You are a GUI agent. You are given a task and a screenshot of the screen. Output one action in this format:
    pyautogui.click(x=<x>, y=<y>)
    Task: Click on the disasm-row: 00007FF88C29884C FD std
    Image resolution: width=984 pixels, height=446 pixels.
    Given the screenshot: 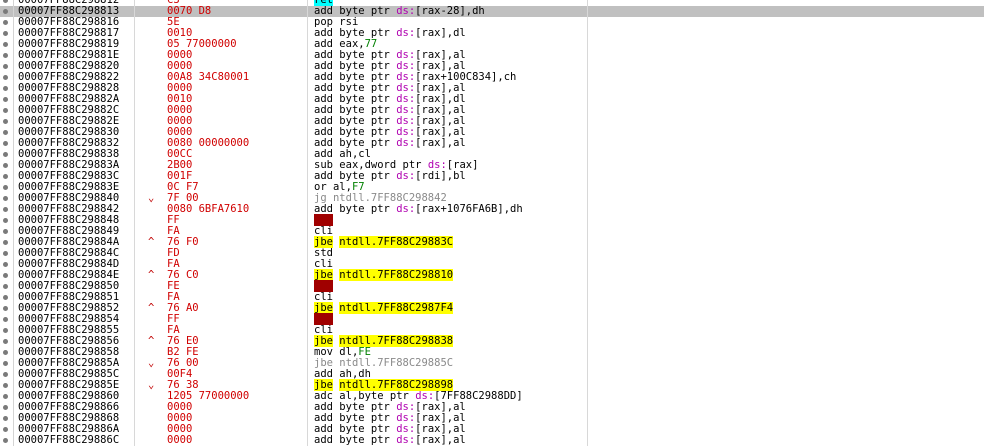 What is the action you would take?
    pyautogui.click(x=492, y=253)
    